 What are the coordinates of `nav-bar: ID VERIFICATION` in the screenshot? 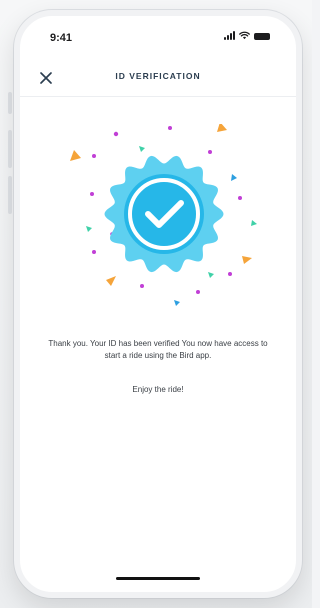 It's located at (158, 78).